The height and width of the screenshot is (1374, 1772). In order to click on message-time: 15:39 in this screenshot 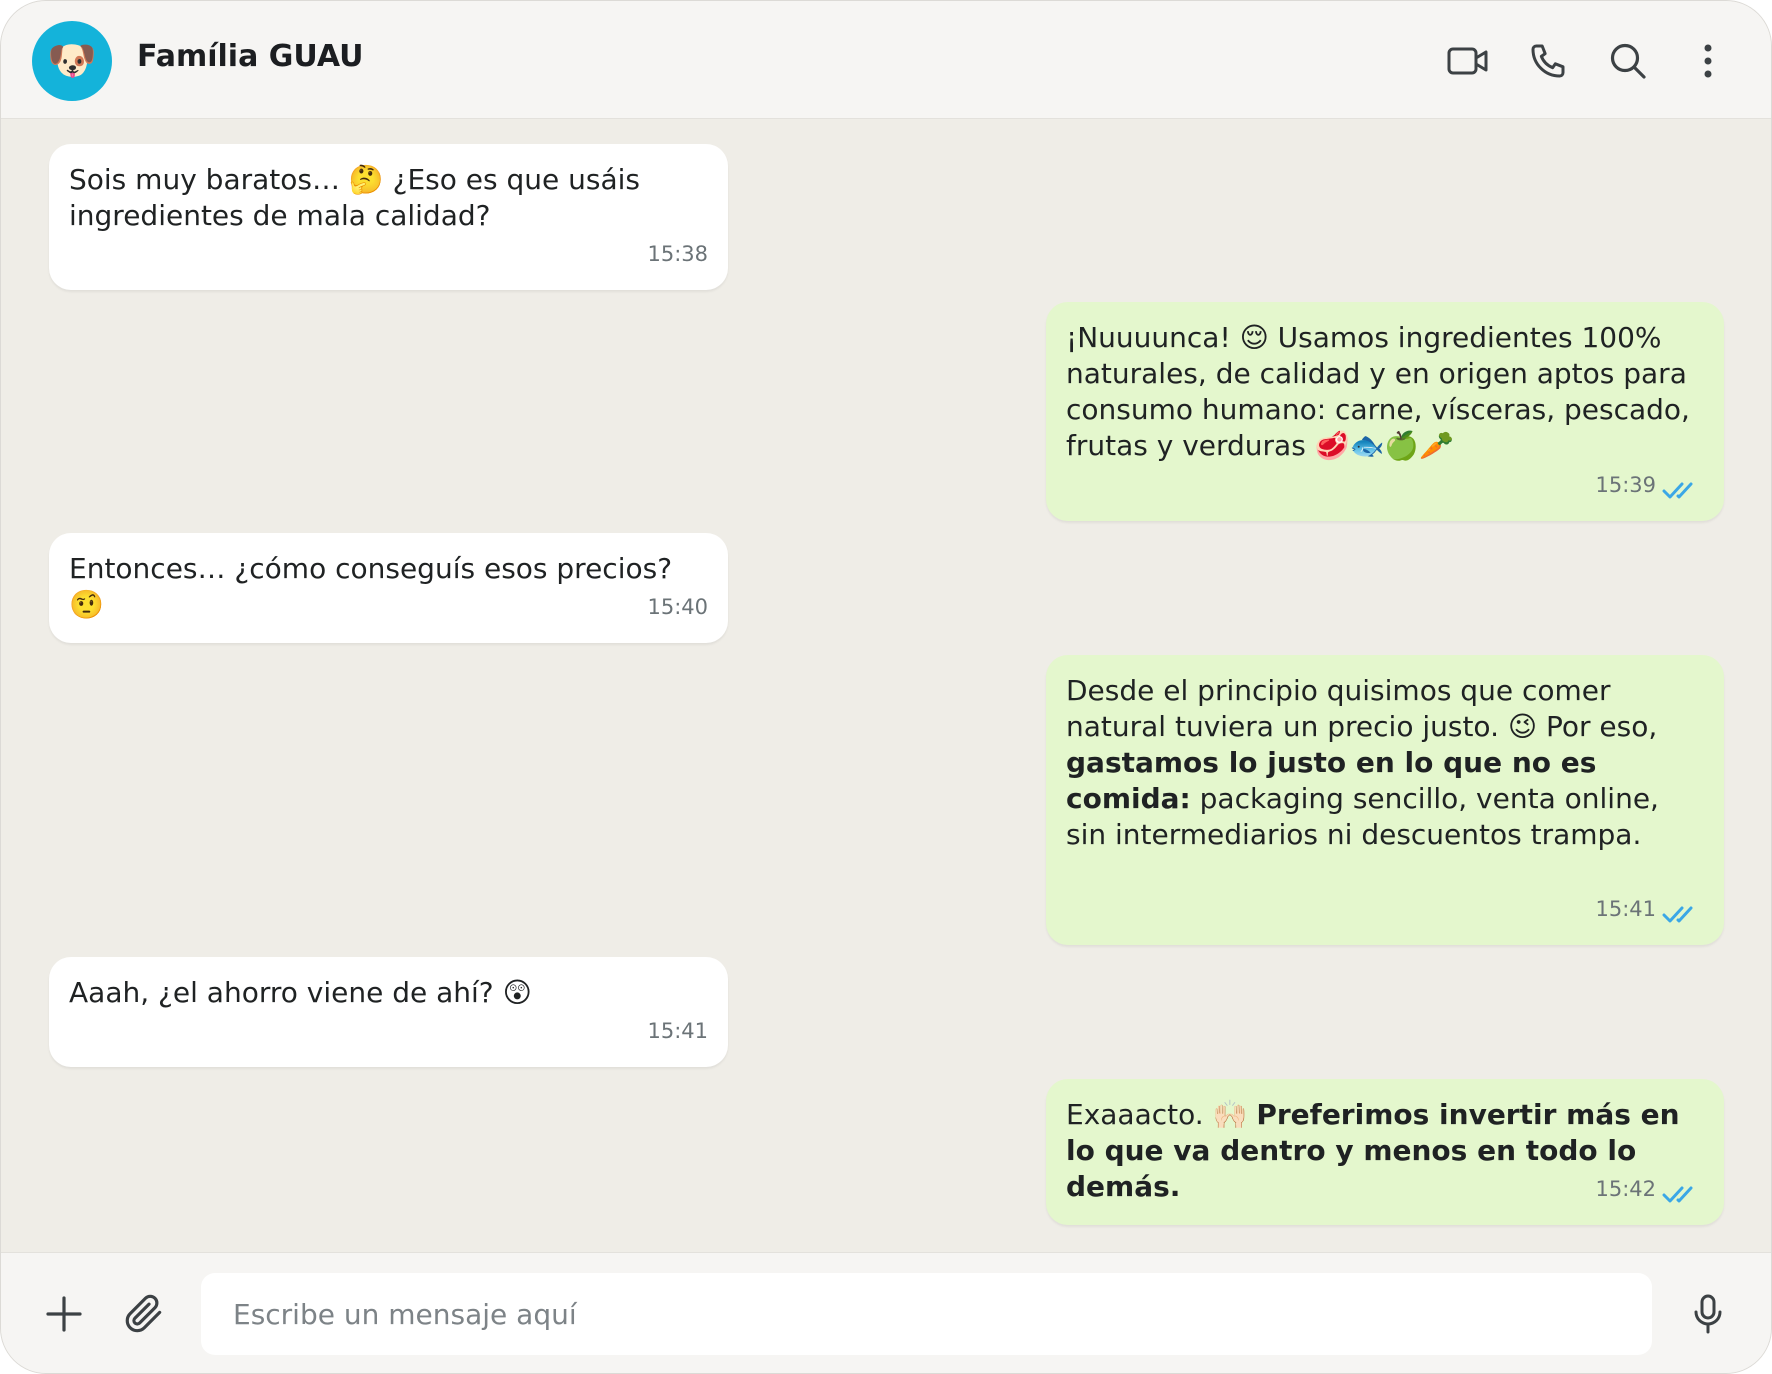, I will do `click(1625, 485)`.